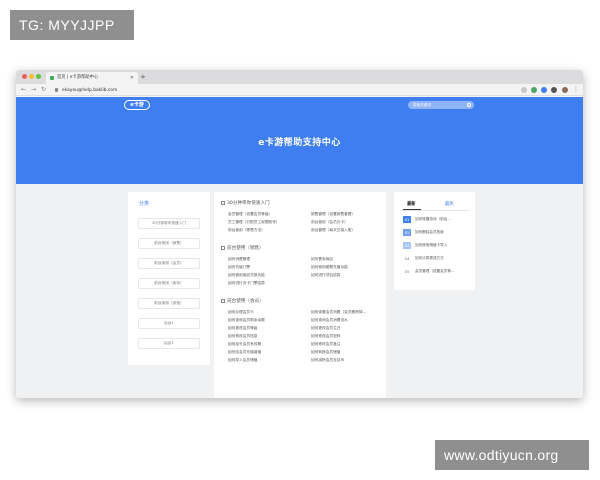 This screenshot has width=600, height=480. Describe the element at coordinates (431, 245) in the screenshot. I see `ranked-article-link: 如何使用储值卡导入` at that location.